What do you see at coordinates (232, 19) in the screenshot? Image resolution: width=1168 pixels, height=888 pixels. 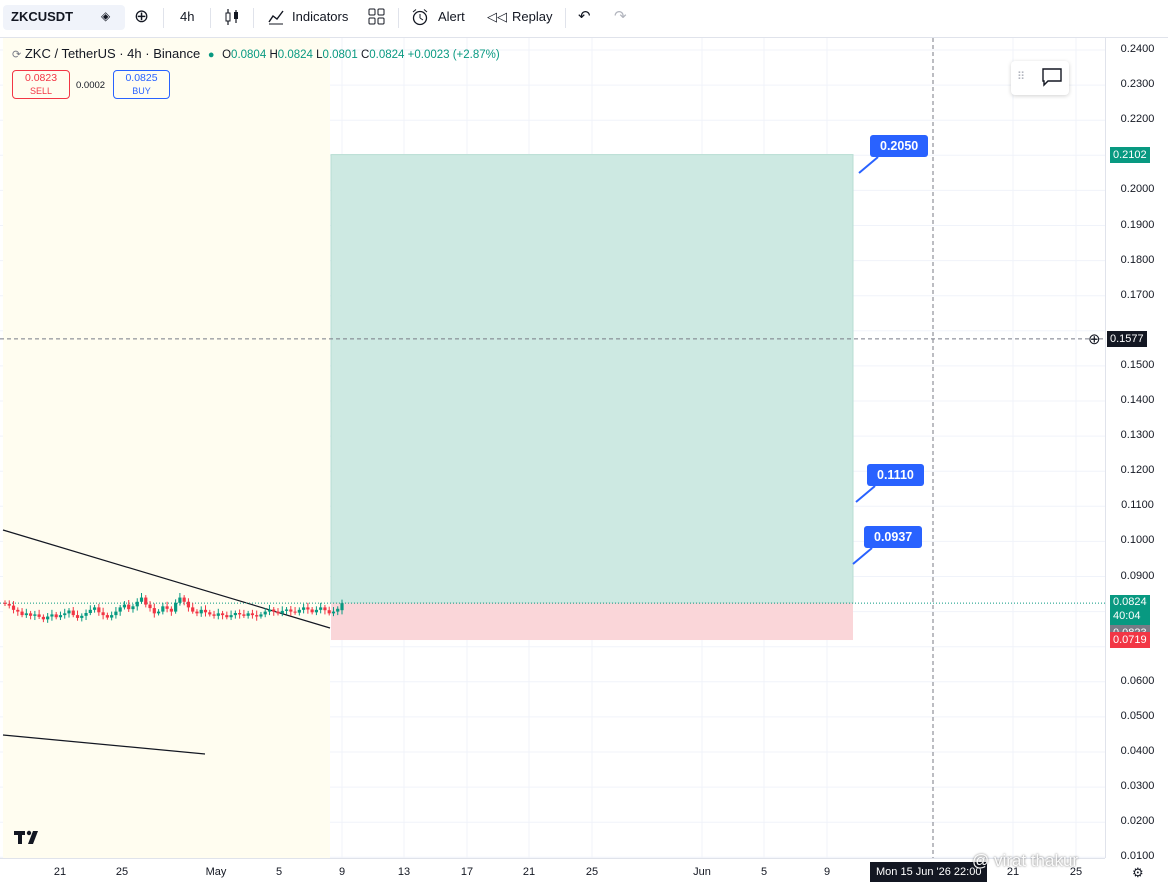 I see `candles-icon` at bounding box center [232, 19].